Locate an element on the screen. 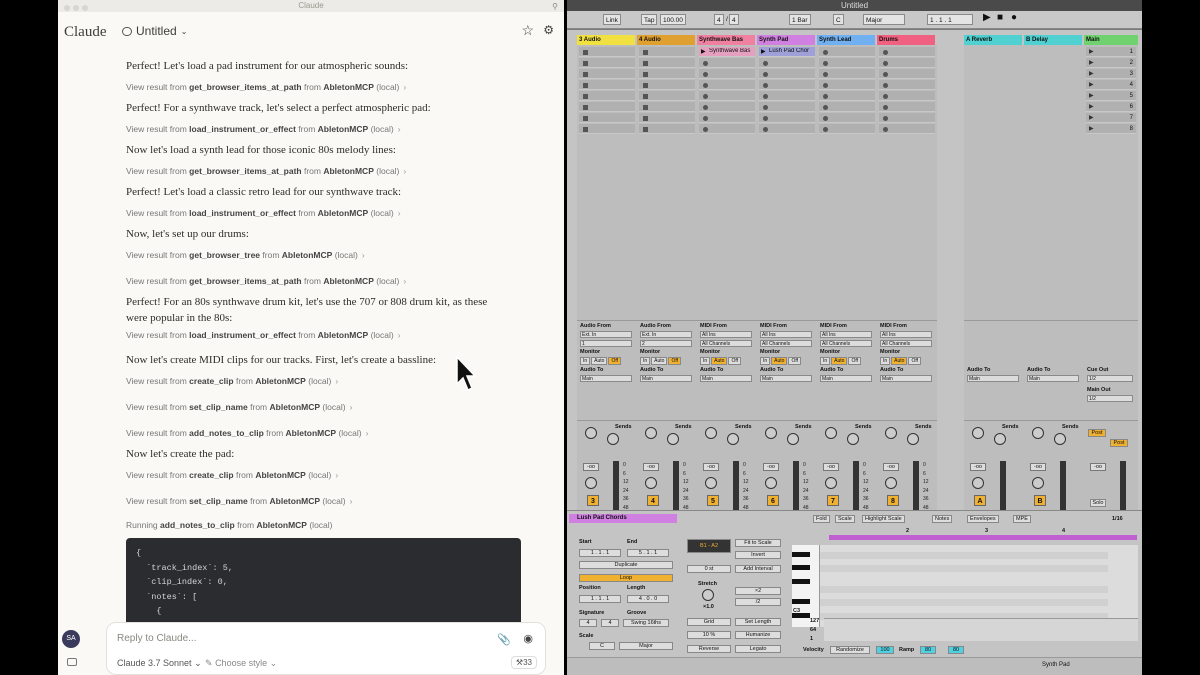  ramp-start-field: 80 is located at coordinates (928, 650).